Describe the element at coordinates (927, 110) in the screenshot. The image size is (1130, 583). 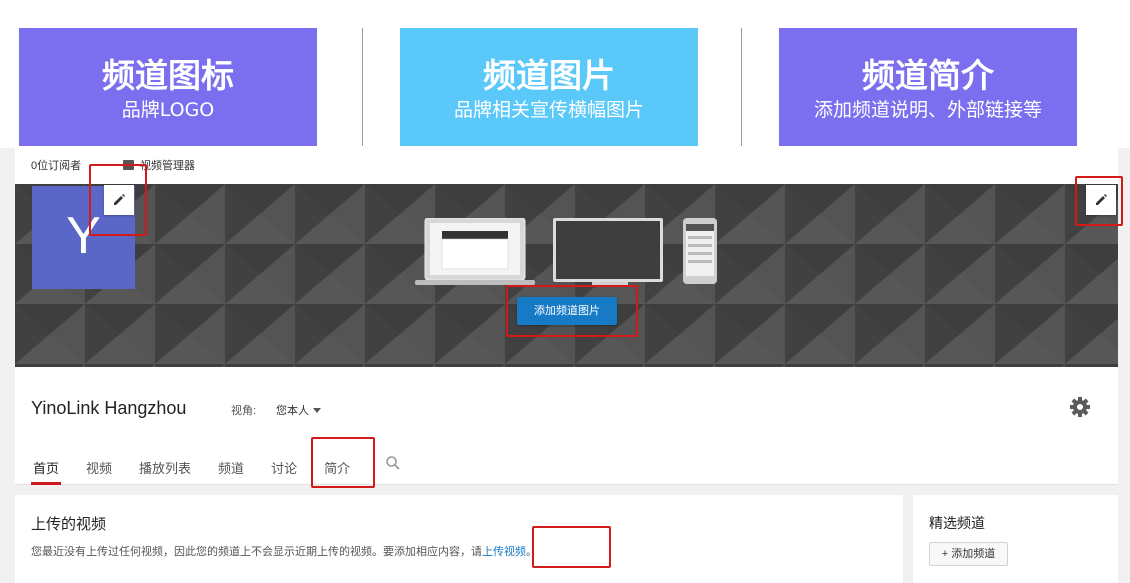
I see `callout-subtitle: 添加频道说明、外部链接等` at that location.